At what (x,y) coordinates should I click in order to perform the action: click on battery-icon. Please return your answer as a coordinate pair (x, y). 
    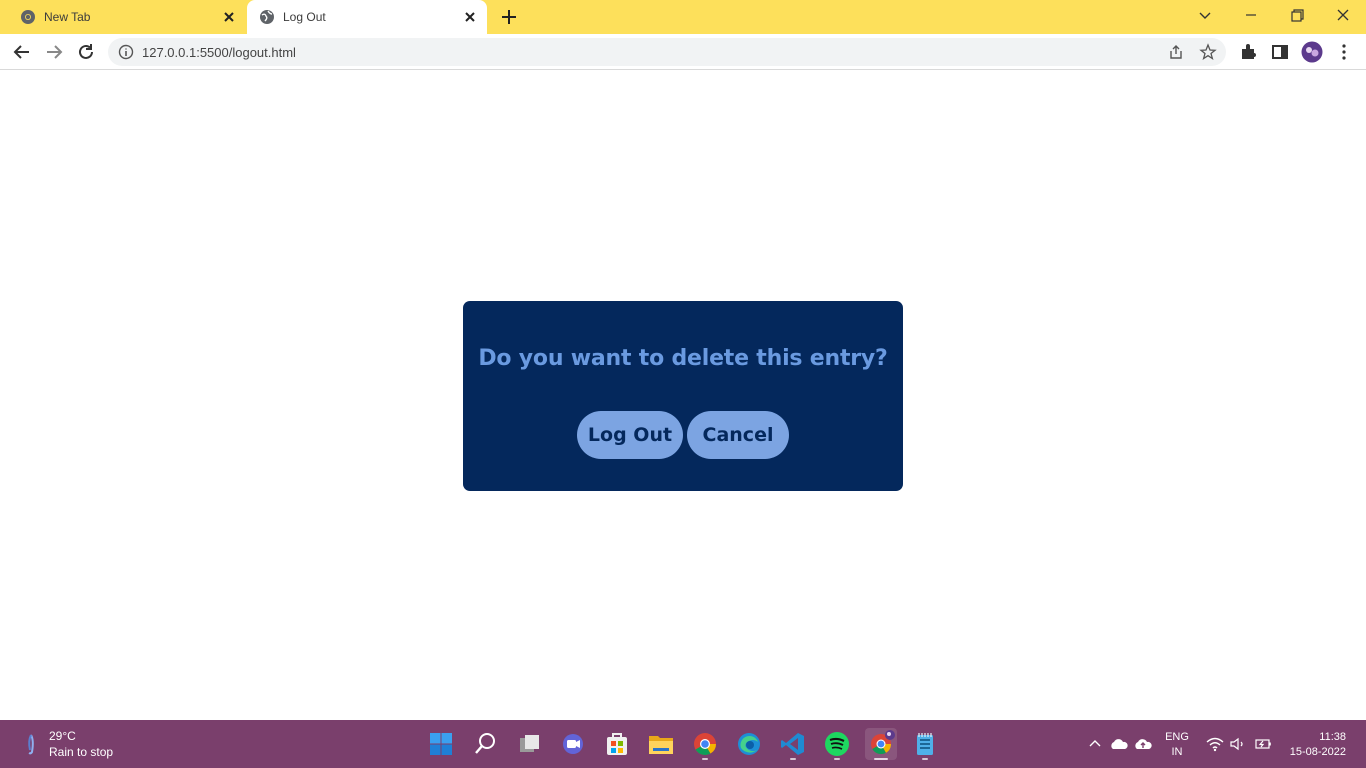
    Looking at the image, I should click on (1263, 744).